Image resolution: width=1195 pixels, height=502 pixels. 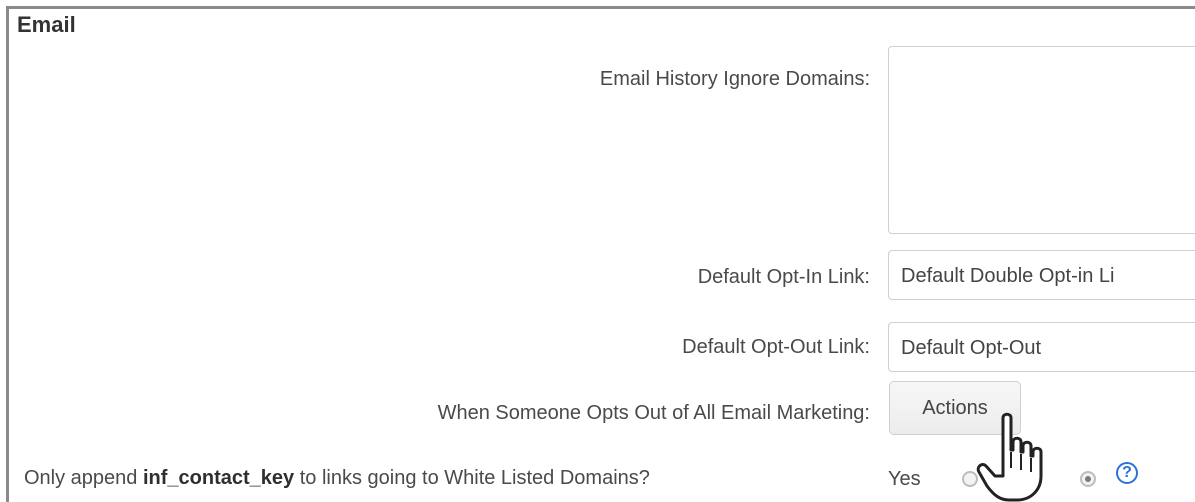 What do you see at coordinates (472, 478) in the screenshot?
I see `append-key-suffix: to links going to White Listed Domains?` at bounding box center [472, 478].